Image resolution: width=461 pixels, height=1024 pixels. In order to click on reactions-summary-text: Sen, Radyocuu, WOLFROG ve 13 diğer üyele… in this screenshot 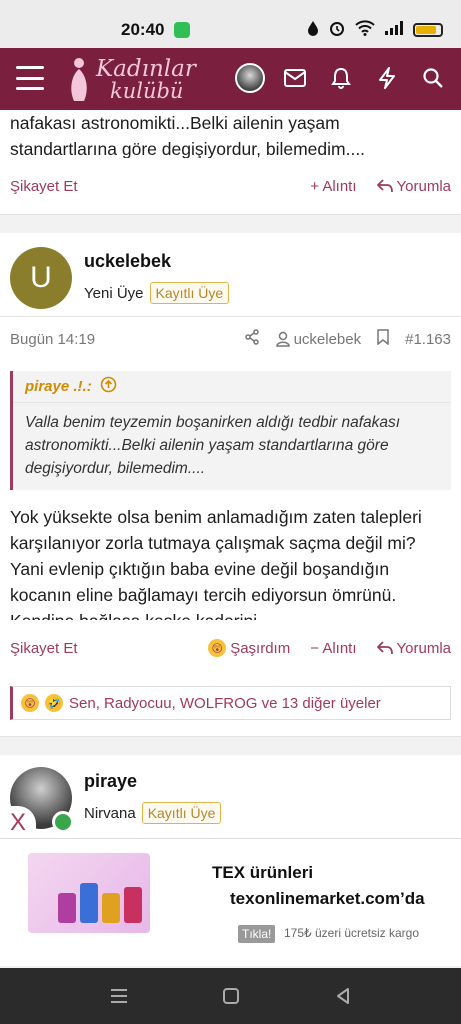, I will do `click(225, 703)`.